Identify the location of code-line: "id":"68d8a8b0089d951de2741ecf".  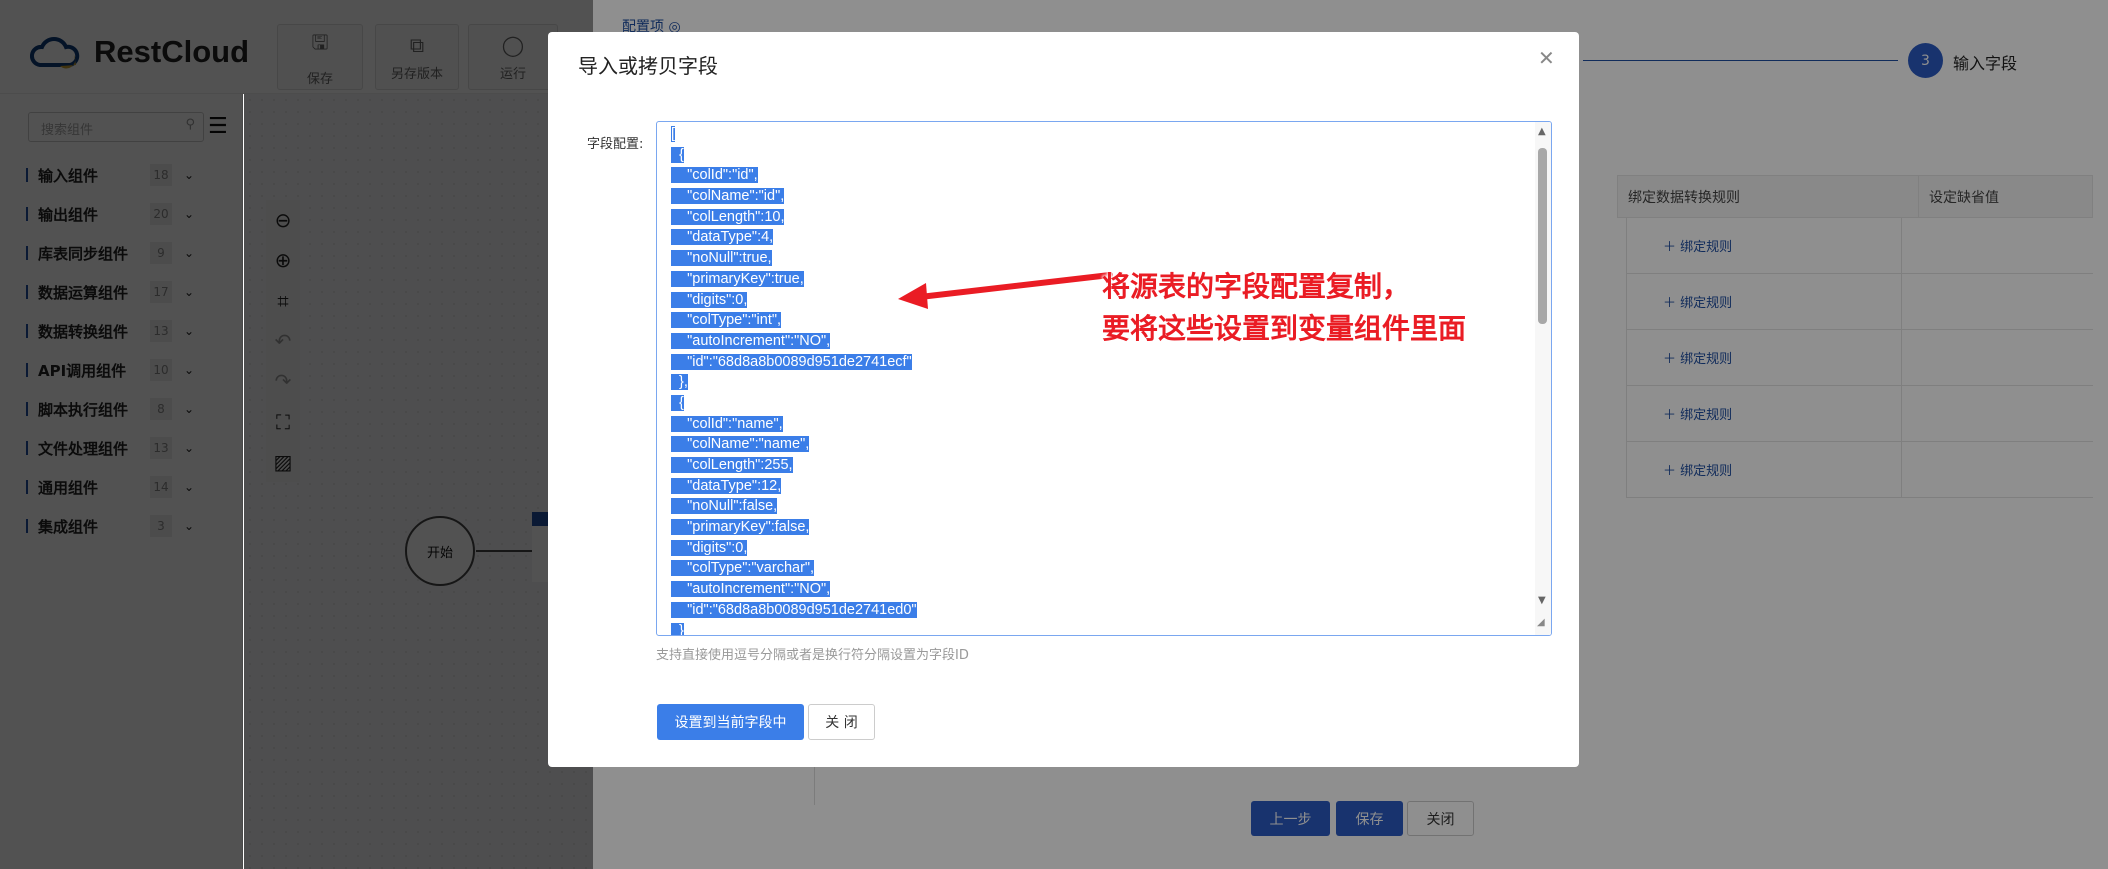
(794, 362).